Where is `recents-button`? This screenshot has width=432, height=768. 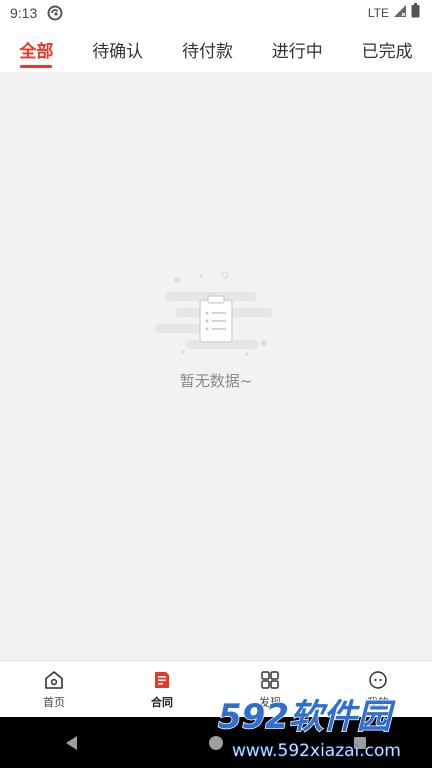 recents-button is located at coordinates (360, 743).